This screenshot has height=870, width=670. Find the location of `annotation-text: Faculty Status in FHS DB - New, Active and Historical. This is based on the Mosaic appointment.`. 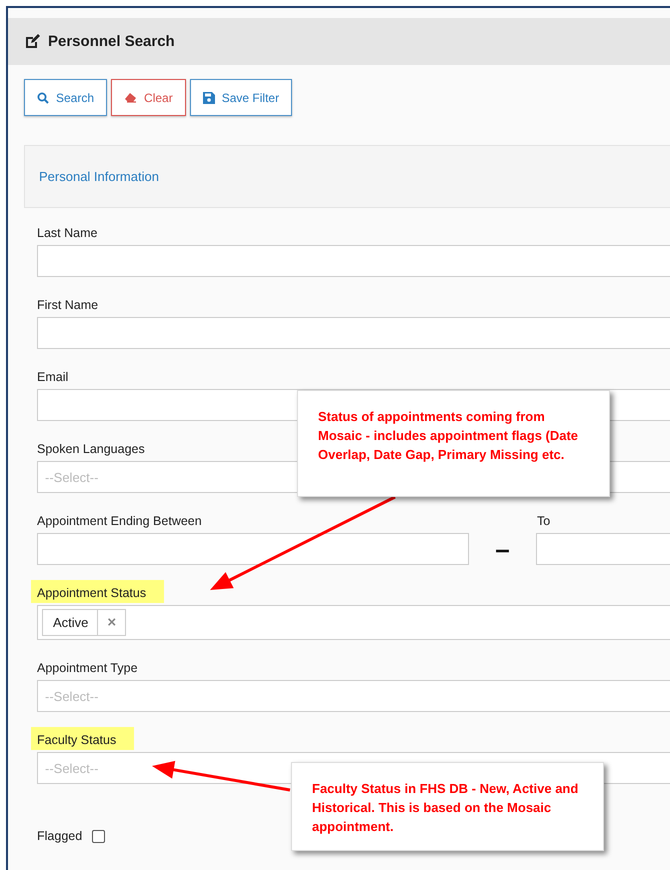

annotation-text: Faculty Status in FHS DB - New, Active and Historical. This is based on the Mosaic appointment. is located at coordinates (446, 808).